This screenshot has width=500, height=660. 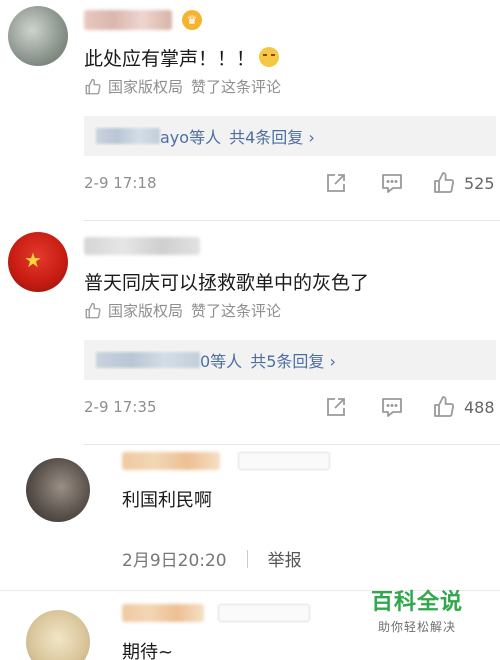 What do you see at coordinates (120, 183) in the screenshot?
I see `comment-time: 2-9 17:18` at bounding box center [120, 183].